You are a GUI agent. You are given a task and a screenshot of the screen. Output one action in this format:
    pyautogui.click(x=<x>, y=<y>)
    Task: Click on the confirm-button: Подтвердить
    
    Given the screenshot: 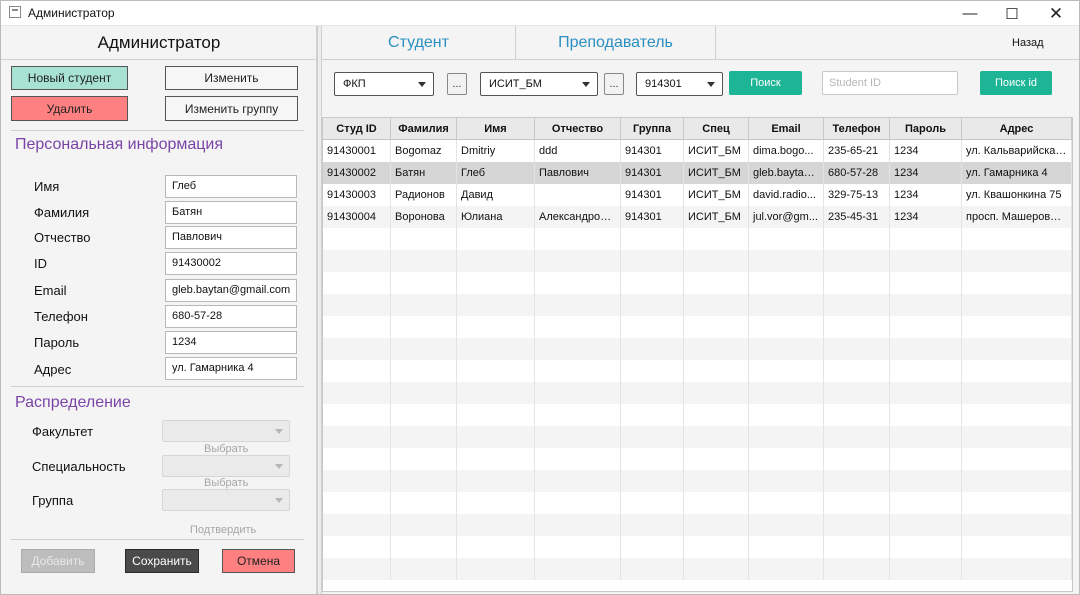 What is the action you would take?
    pyautogui.click(x=223, y=530)
    